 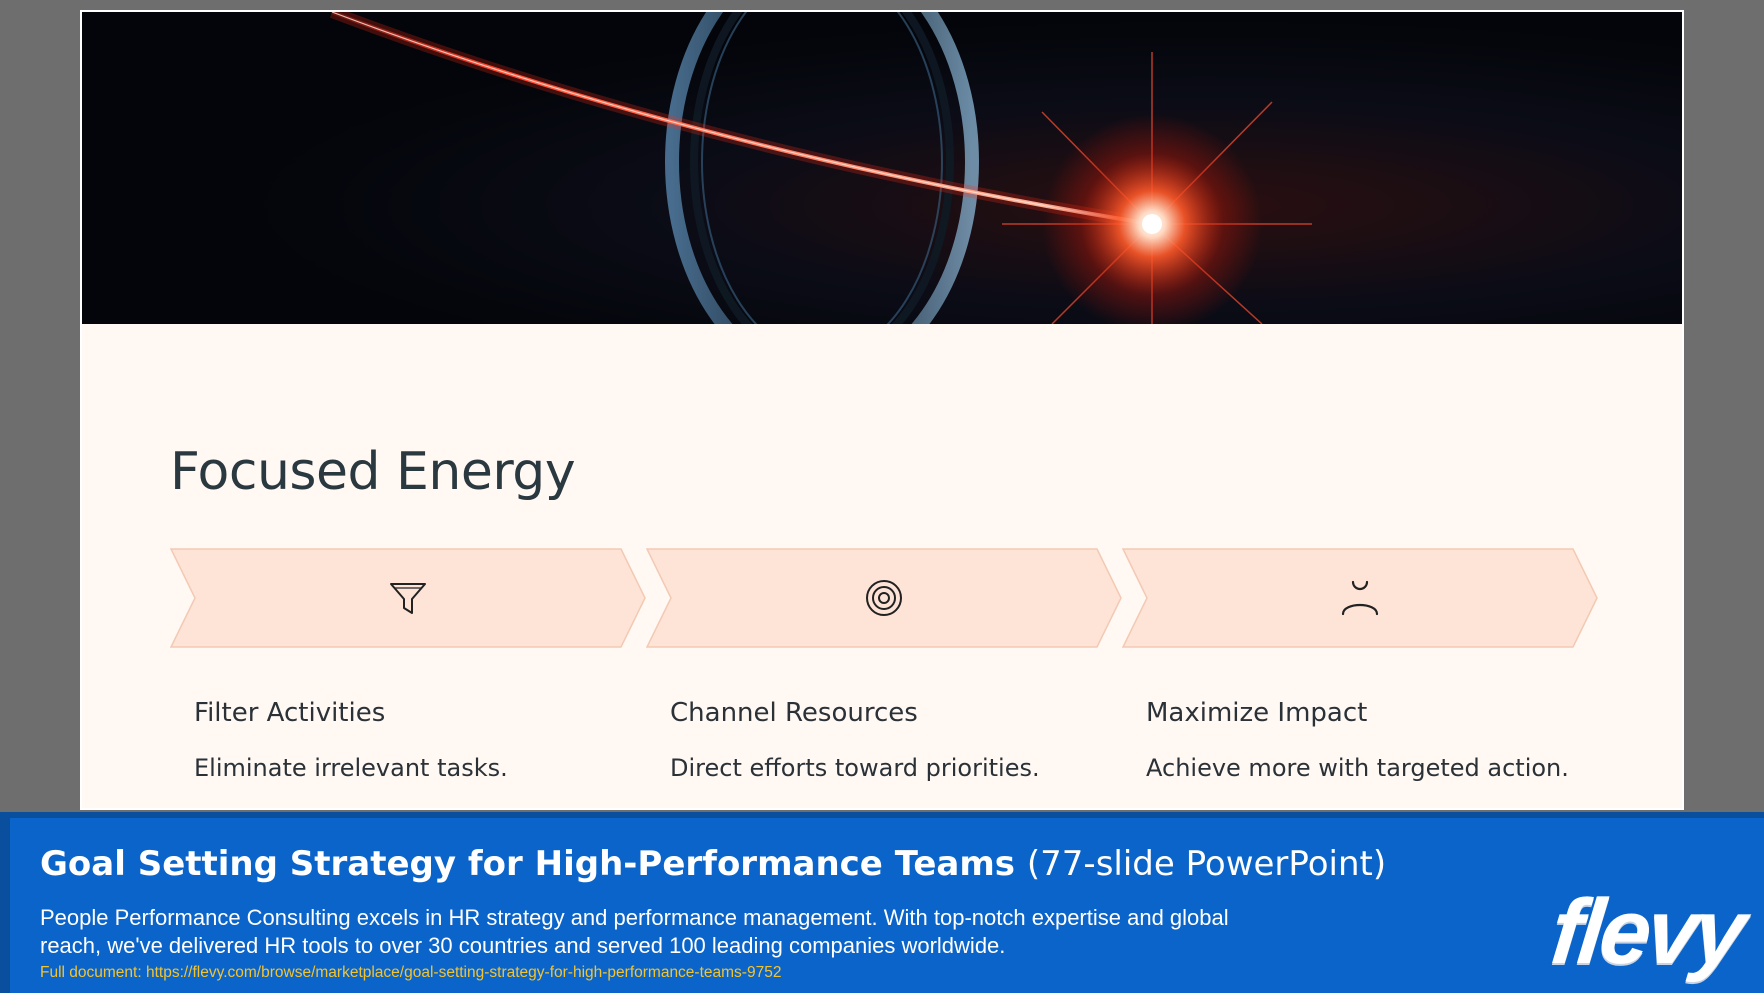 I want to click on step-description-filter: Eliminate irrelevant tasks., so click(x=351, y=768).